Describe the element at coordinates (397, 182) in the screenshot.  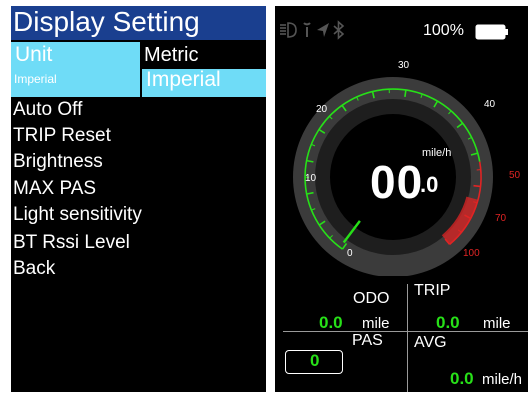
I see `speed-value: 00` at that location.